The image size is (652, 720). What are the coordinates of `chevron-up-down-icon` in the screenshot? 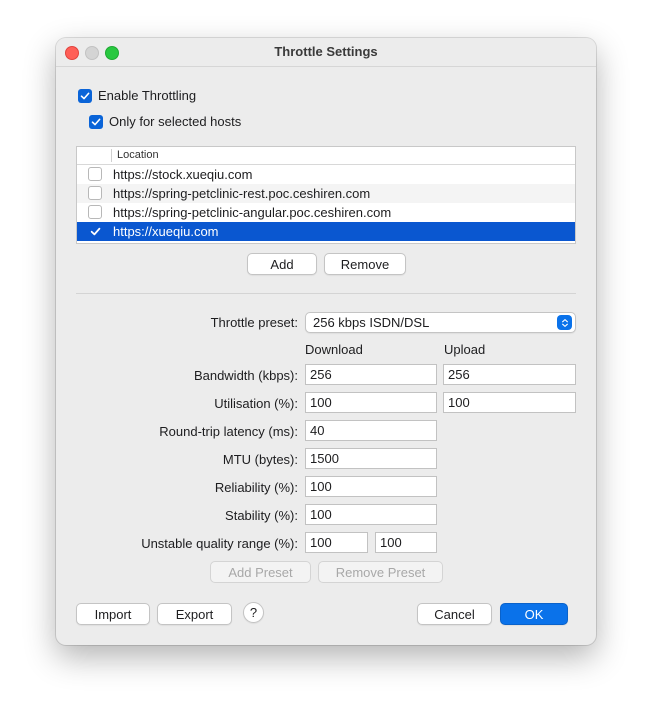 It's located at (564, 322).